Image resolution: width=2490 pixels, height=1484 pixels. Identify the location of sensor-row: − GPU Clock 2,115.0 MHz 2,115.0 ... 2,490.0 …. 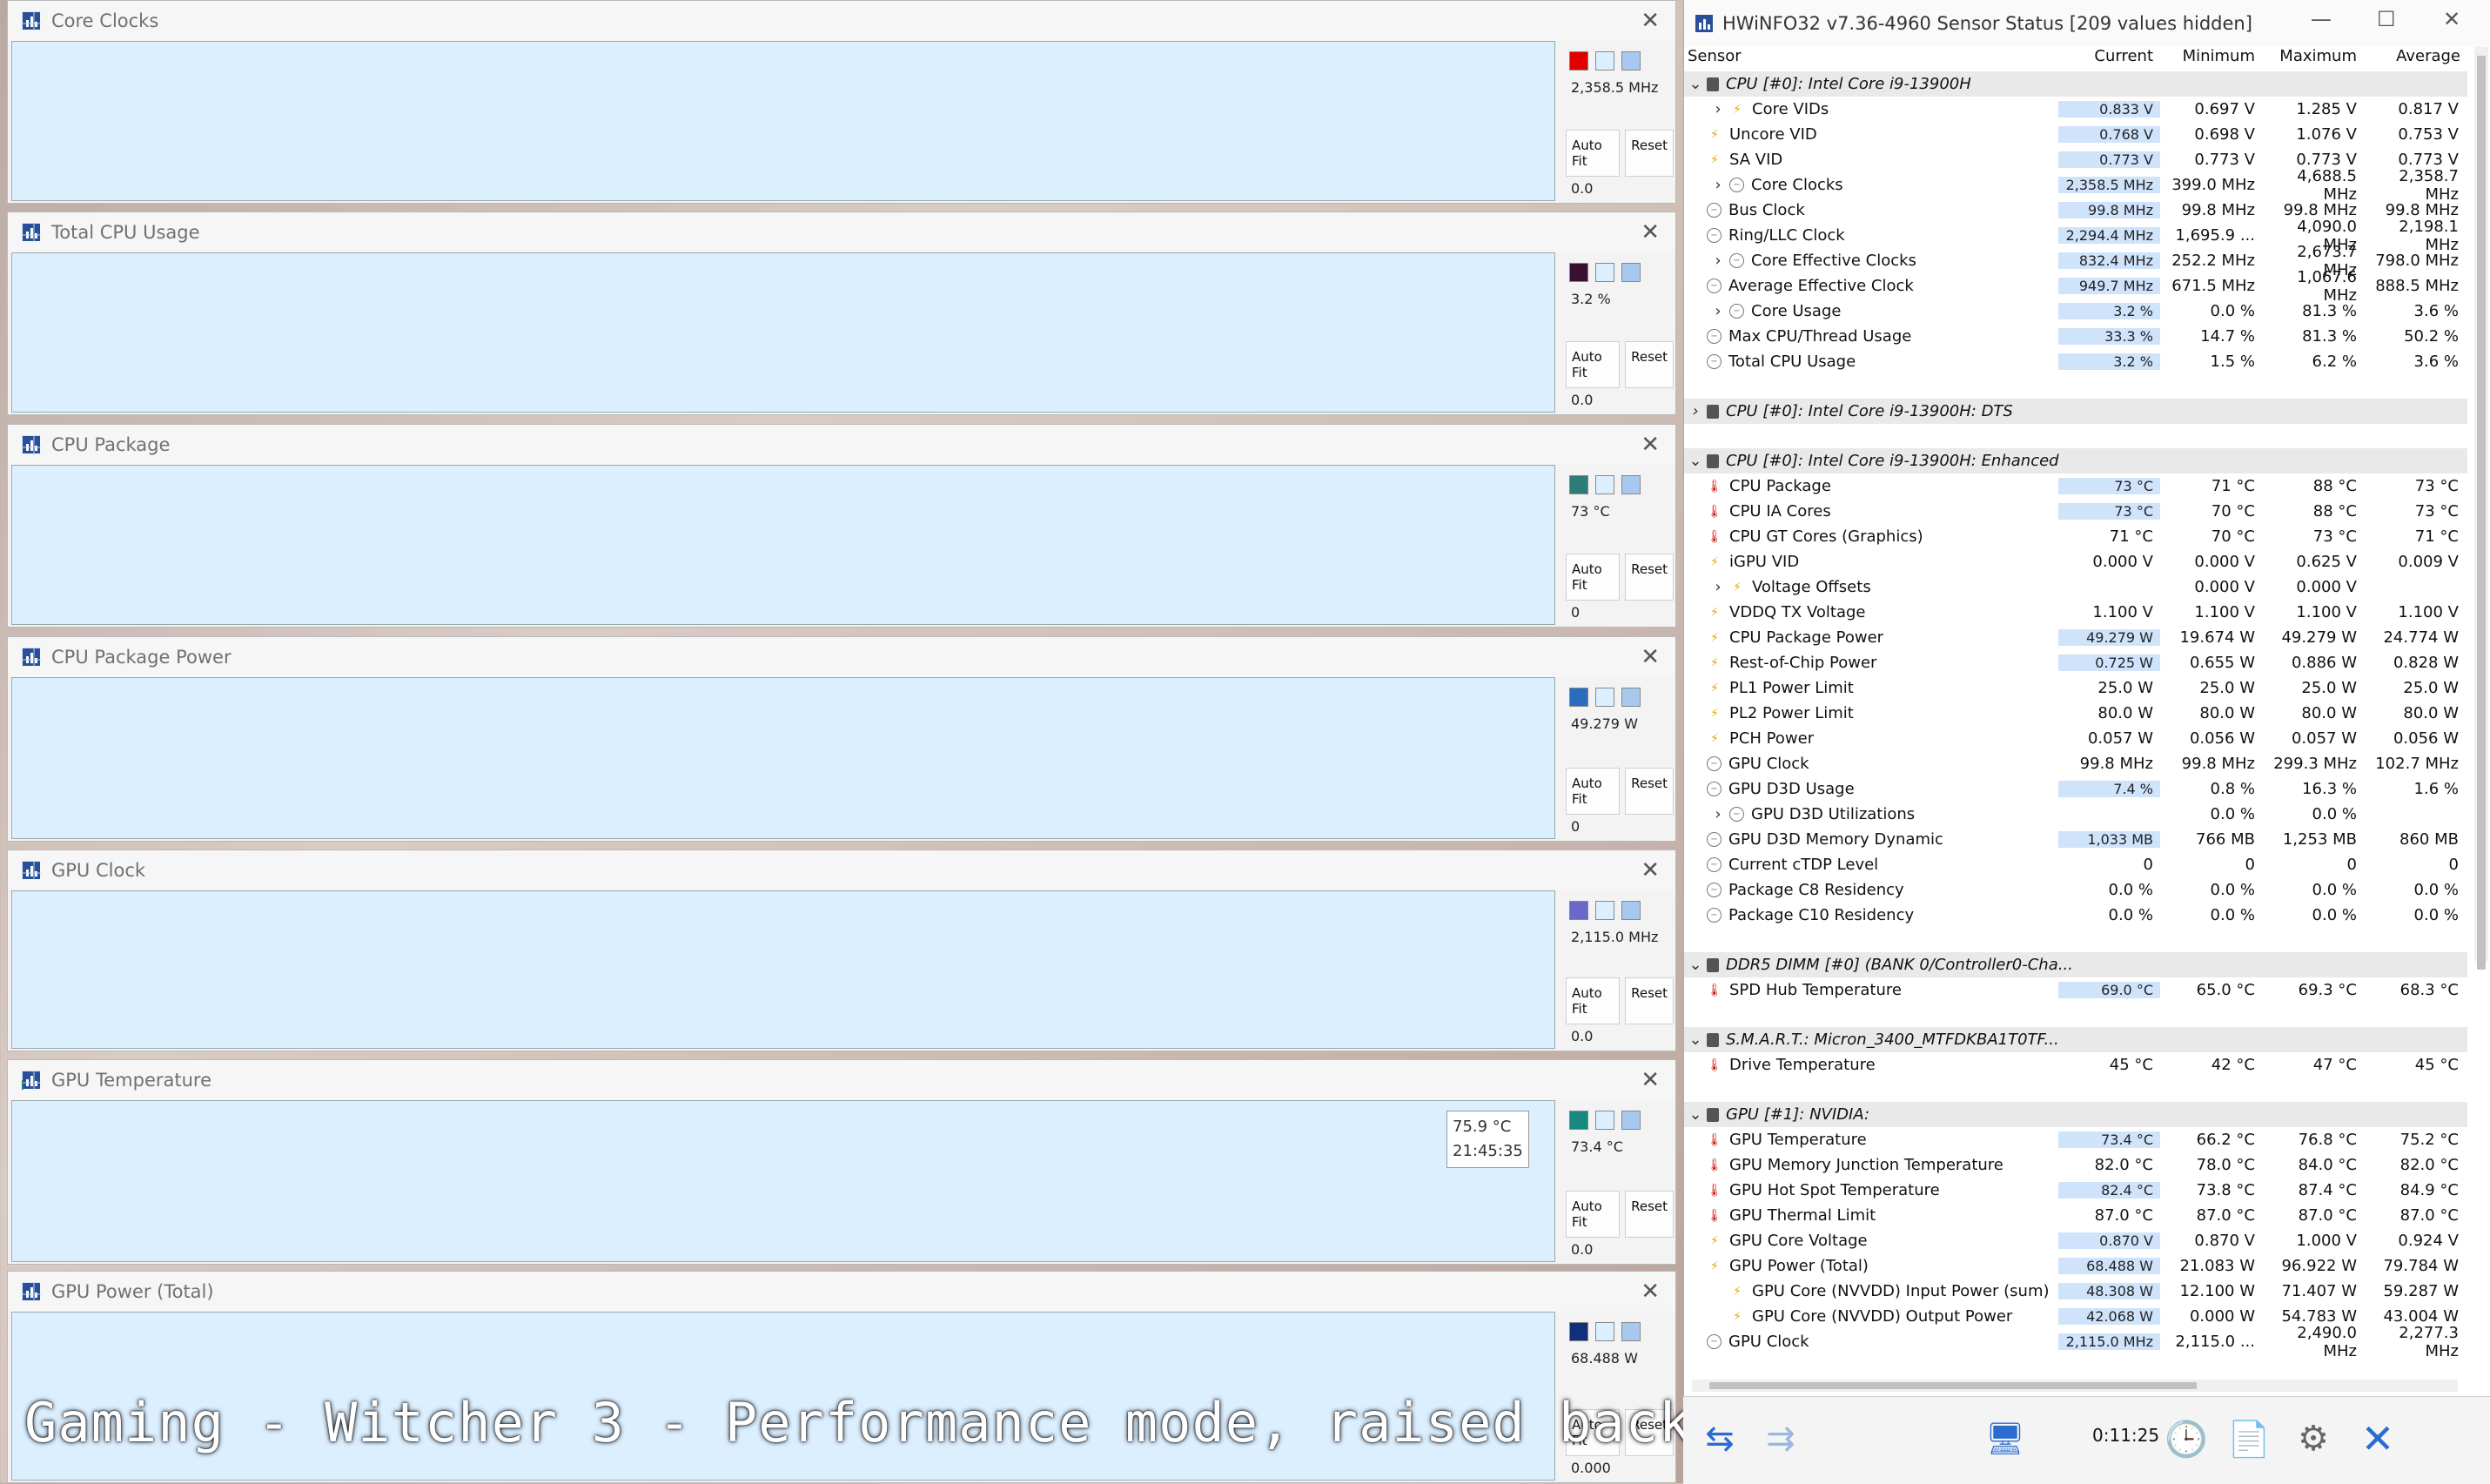
(2075, 1342).